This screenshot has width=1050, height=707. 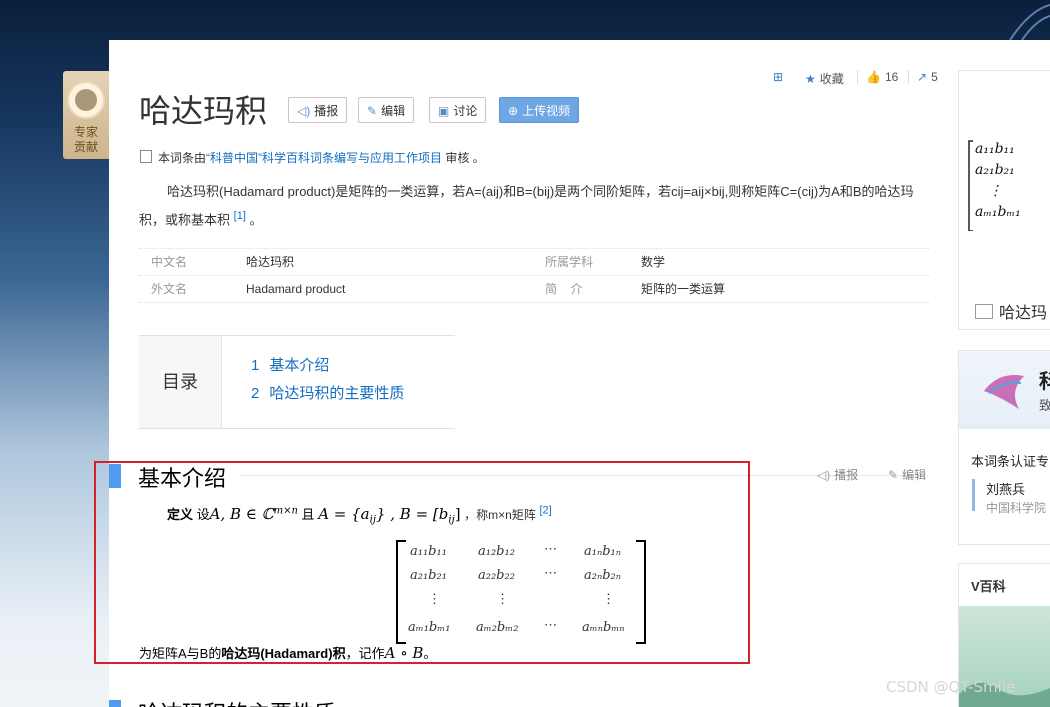 I want to click on document-icon, so click(x=146, y=156).